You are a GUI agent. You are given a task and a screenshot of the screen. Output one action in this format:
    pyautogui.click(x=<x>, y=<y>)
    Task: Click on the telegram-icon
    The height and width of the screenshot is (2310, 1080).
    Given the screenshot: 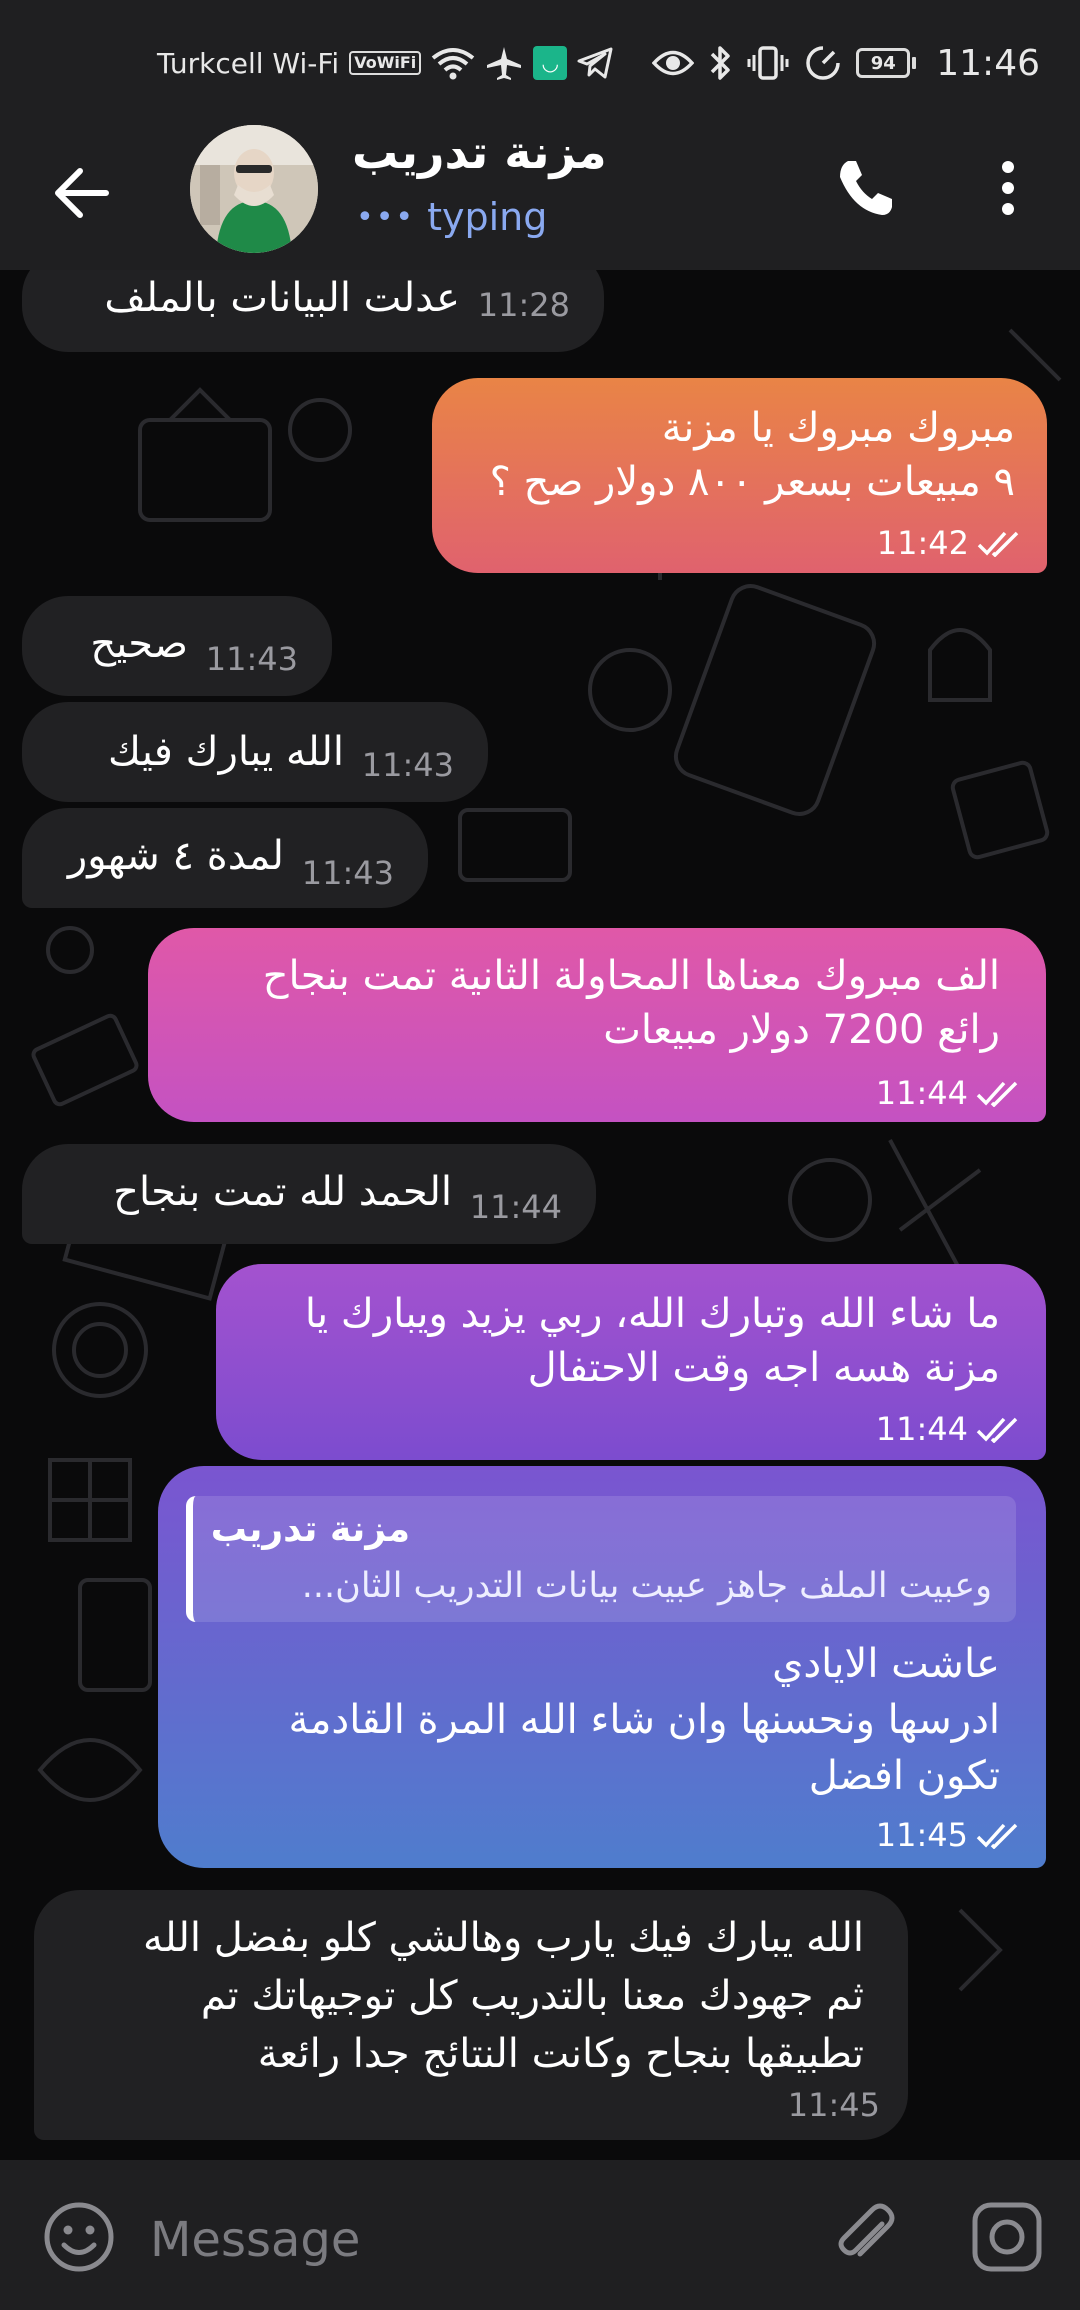 What is the action you would take?
    pyautogui.click(x=595, y=63)
    